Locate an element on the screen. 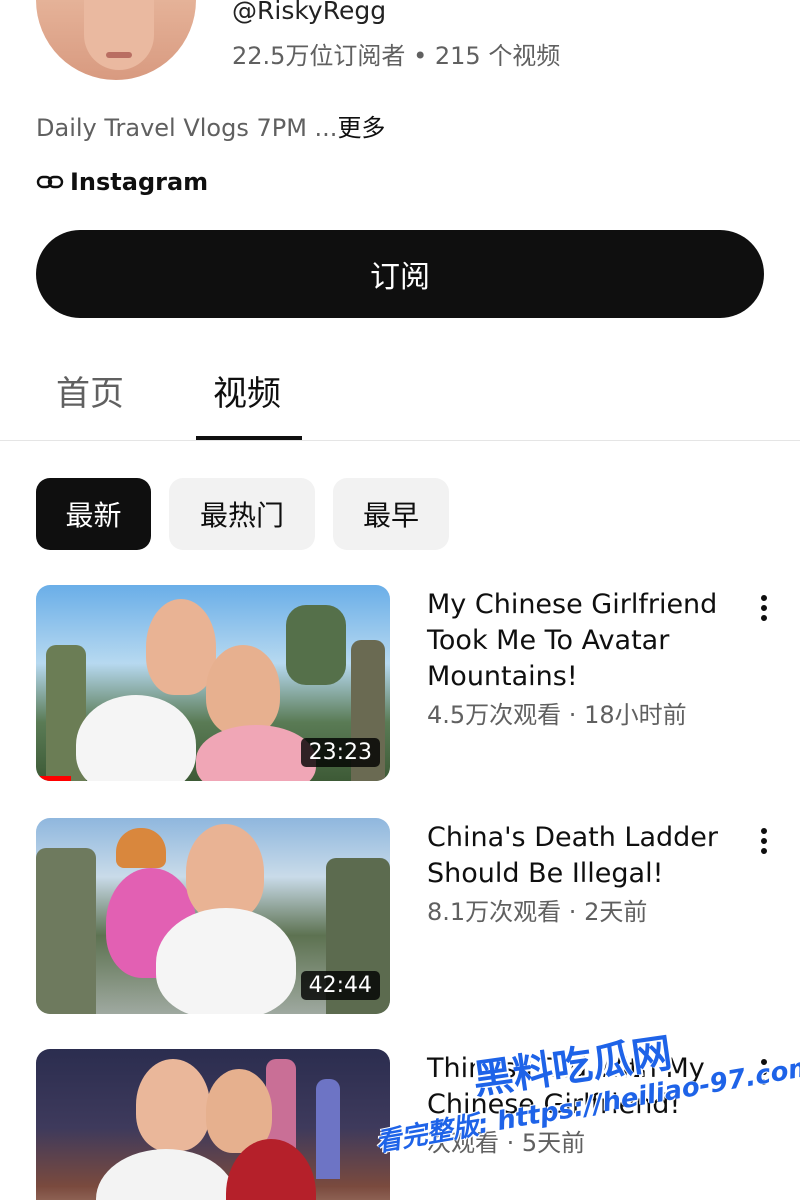 This screenshot has height=1200, width=800. filter-chip-latest: 最新 is located at coordinates (93, 514).